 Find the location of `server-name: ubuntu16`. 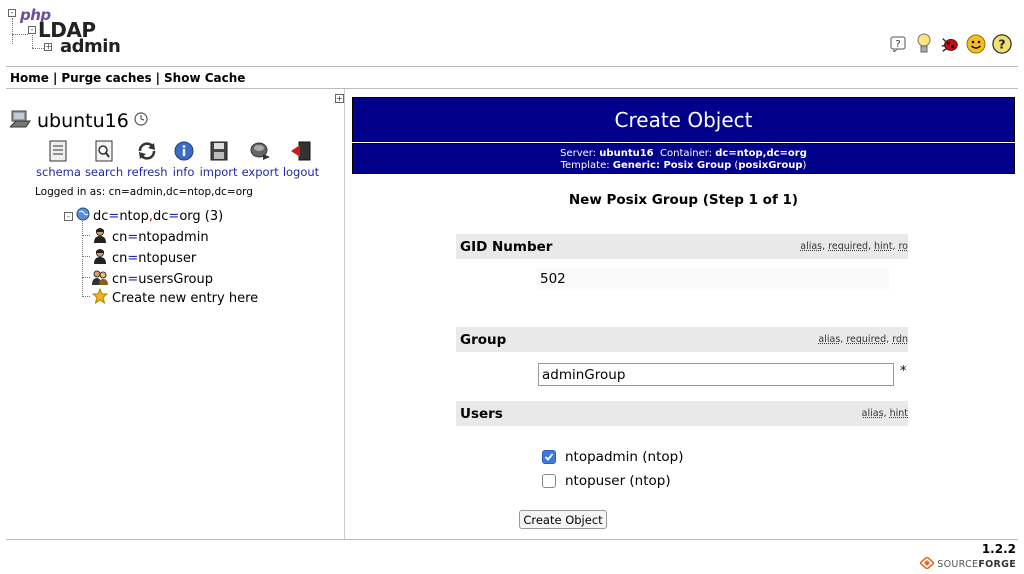

server-name: ubuntu16 is located at coordinates (83, 121).